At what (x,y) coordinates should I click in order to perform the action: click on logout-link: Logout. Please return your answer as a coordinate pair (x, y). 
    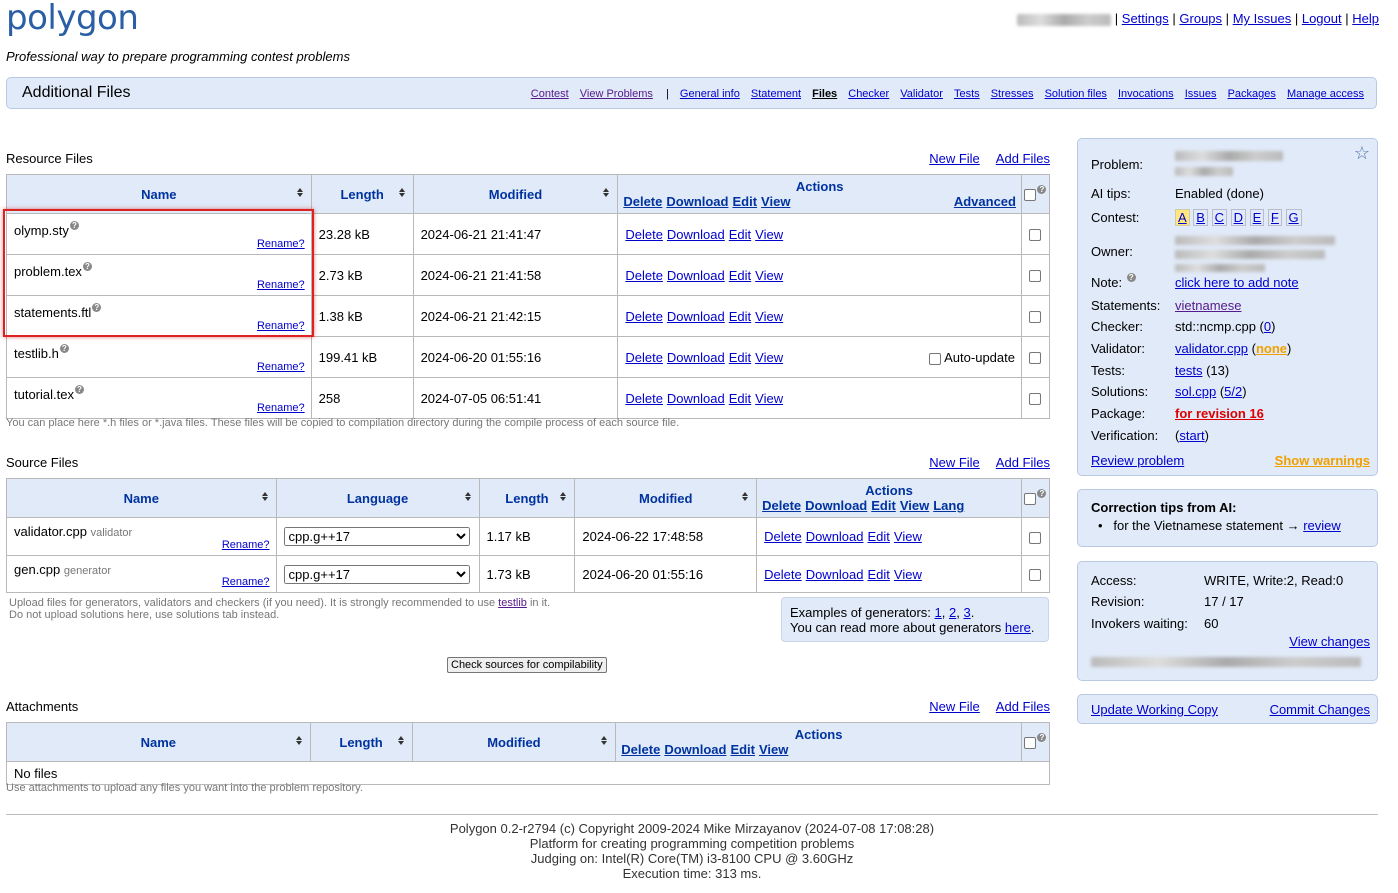
    Looking at the image, I should click on (1322, 18).